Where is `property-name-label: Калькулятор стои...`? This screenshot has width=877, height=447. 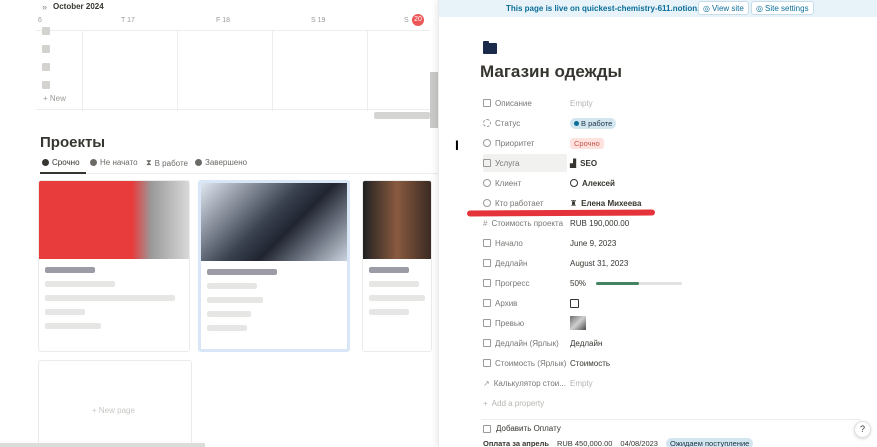
property-name-label: Калькулятор стои... is located at coordinates (529, 383).